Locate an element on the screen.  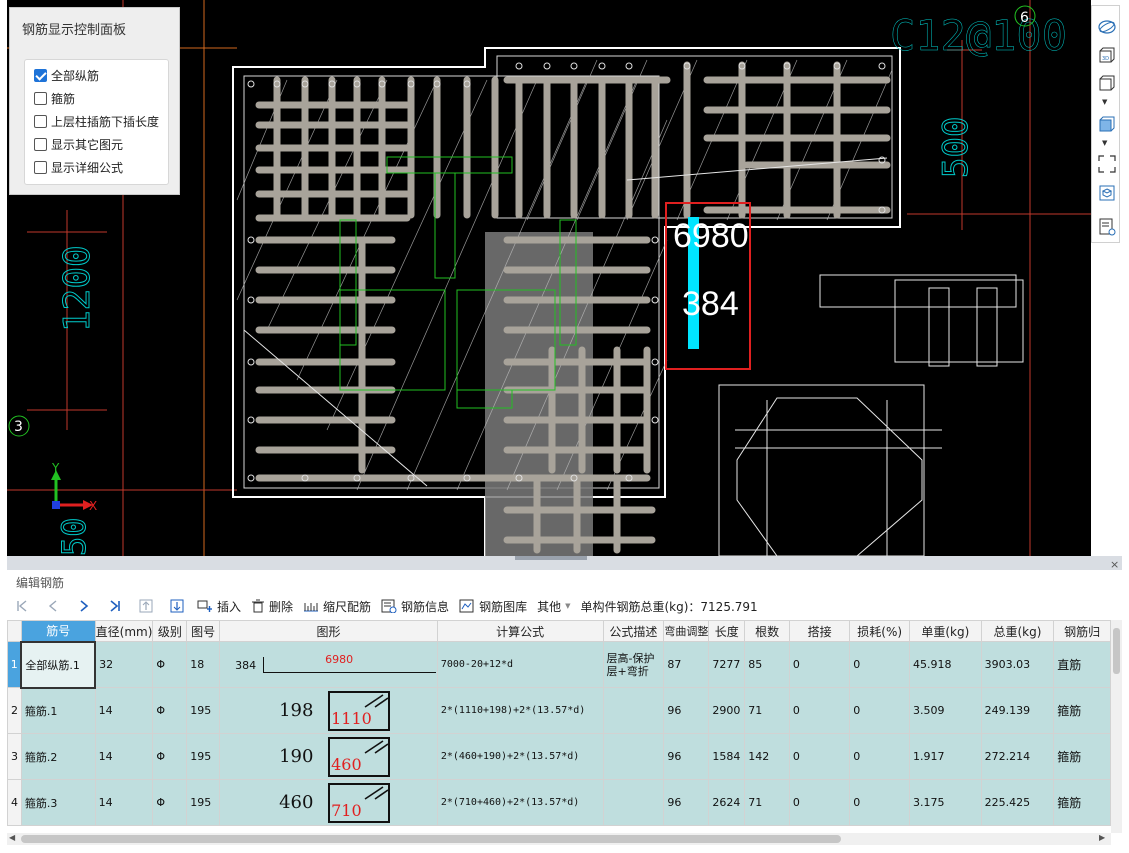
cell-length: 2900 is located at coordinates (727, 710).